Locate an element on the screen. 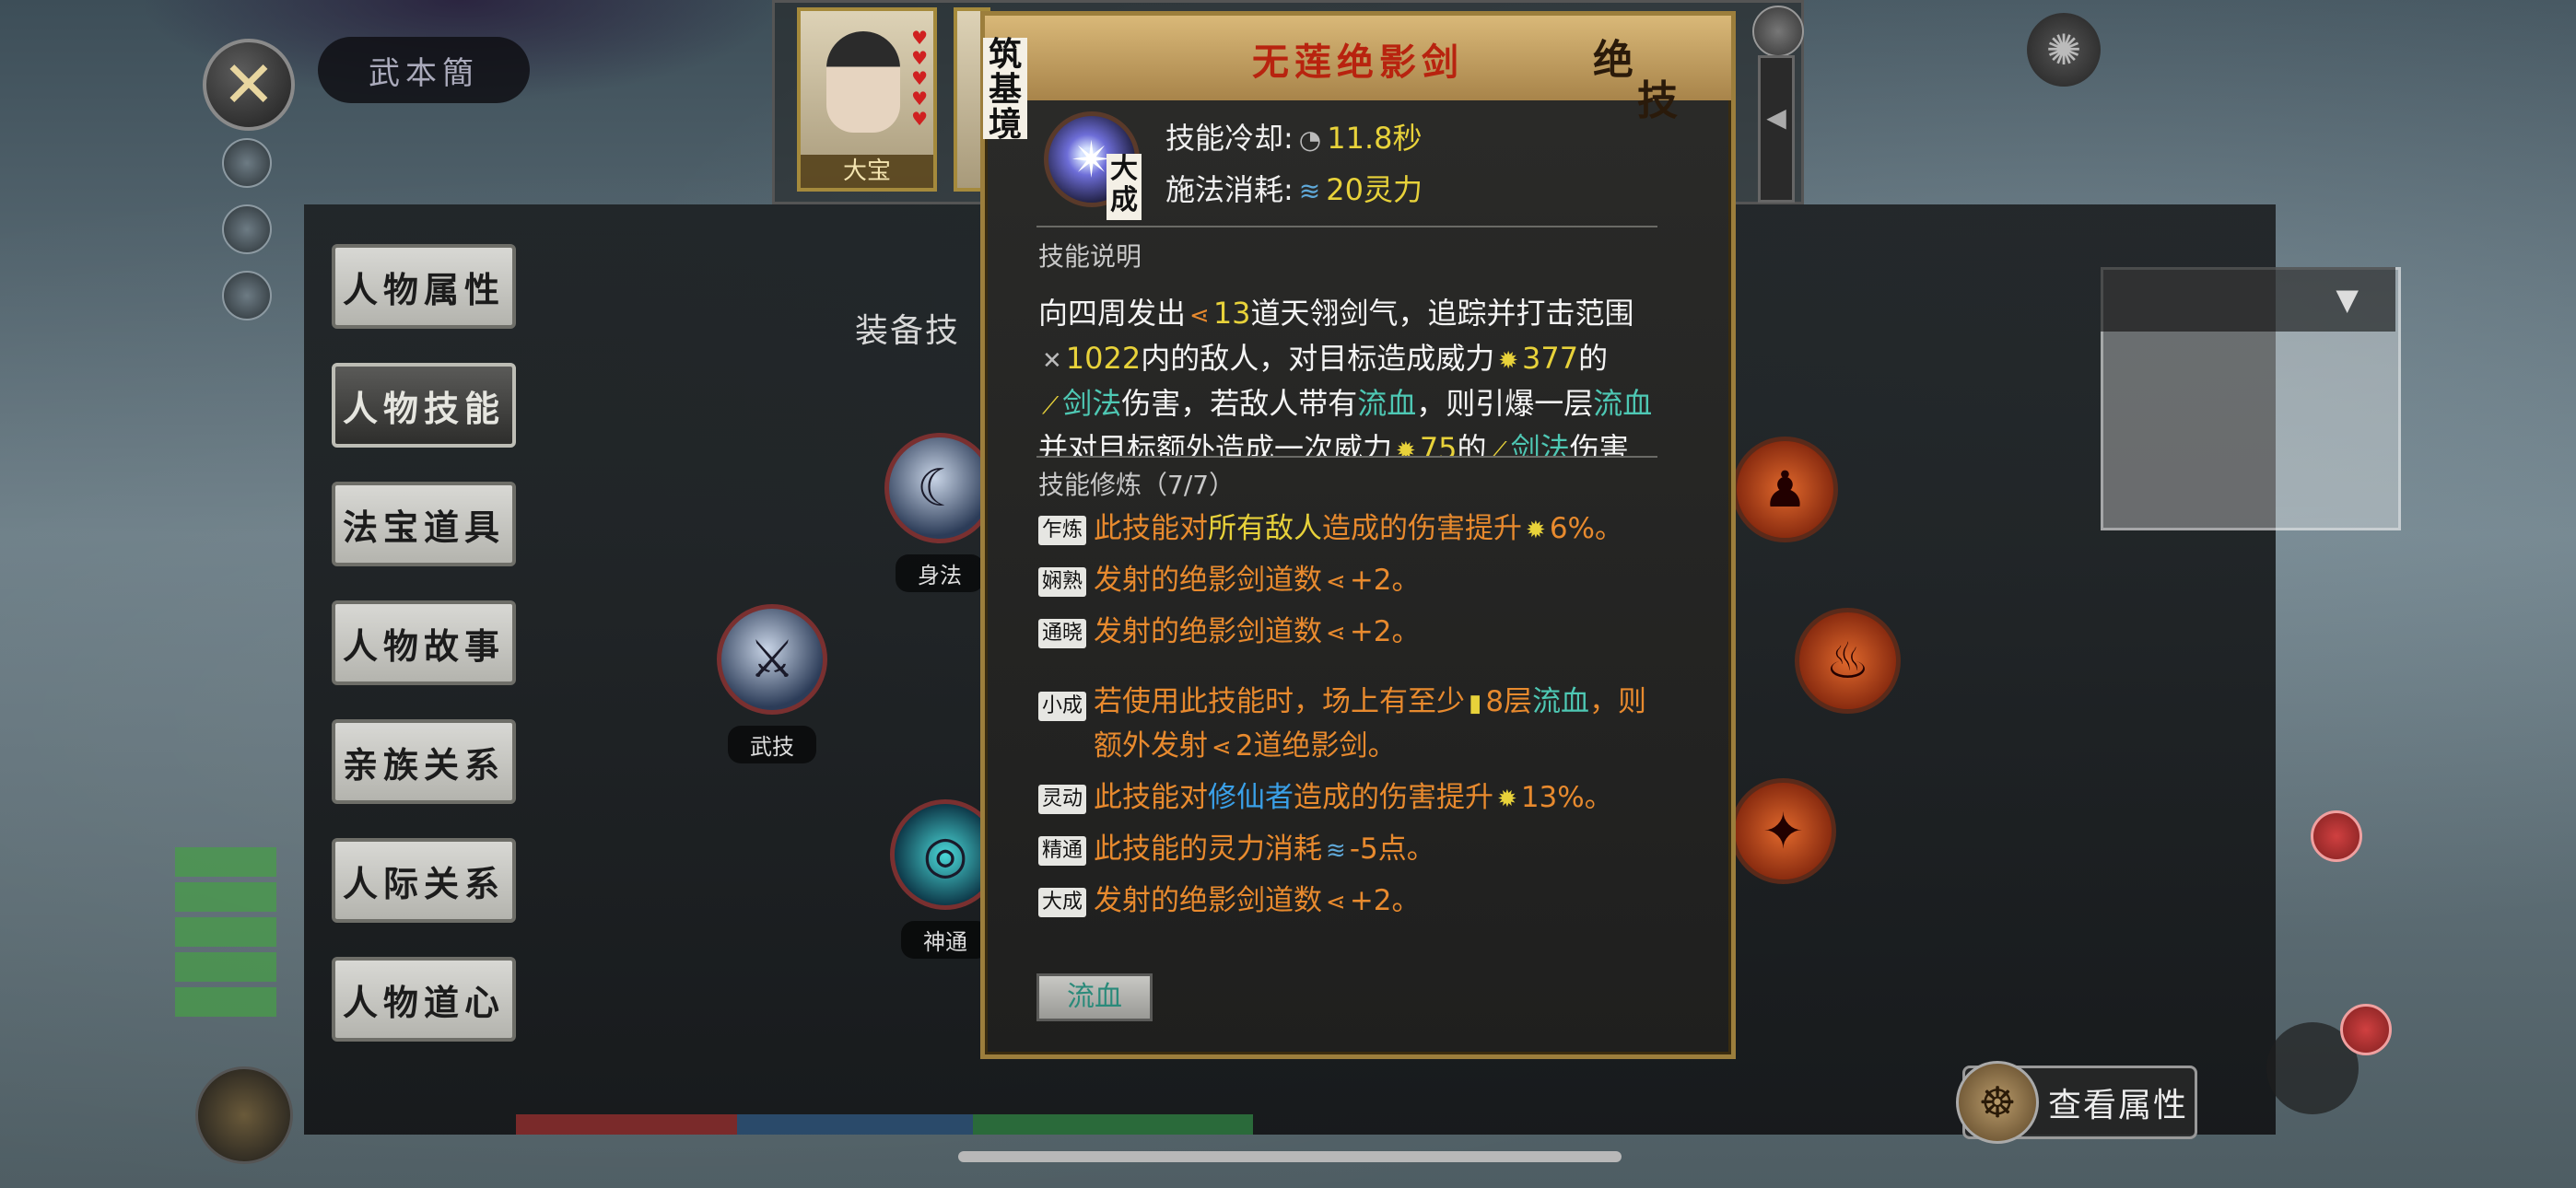 The height and width of the screenshot is (1188, 2576). gear-icon: ✺ is located at coordinates (2064, 50).